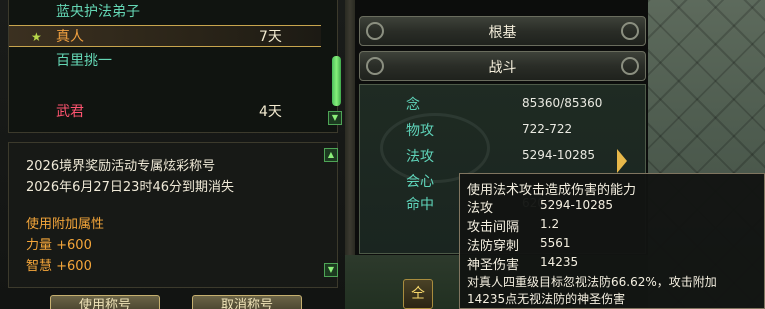 The image size is (765, 309). I want to click on tooltip-description-line1: 对真人四重级目标忽视法防66.62%，攻击附加, so click(592, 282).